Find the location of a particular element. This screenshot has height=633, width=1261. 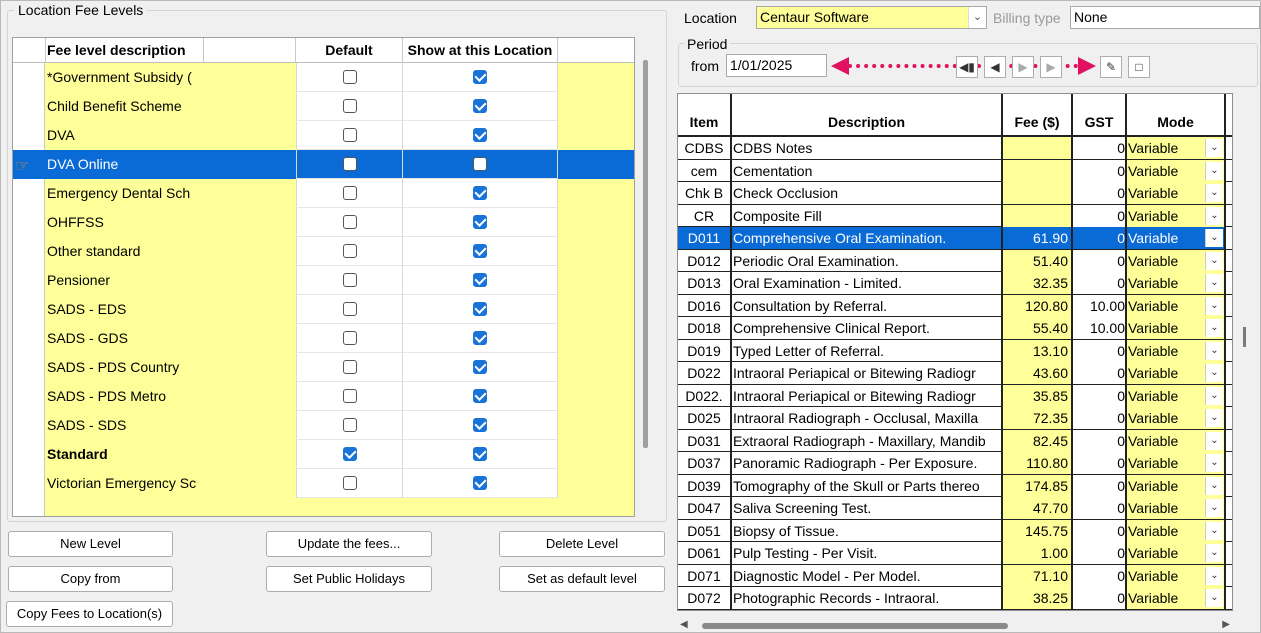

item-code: Chk B is located at coordinates (705, 193).